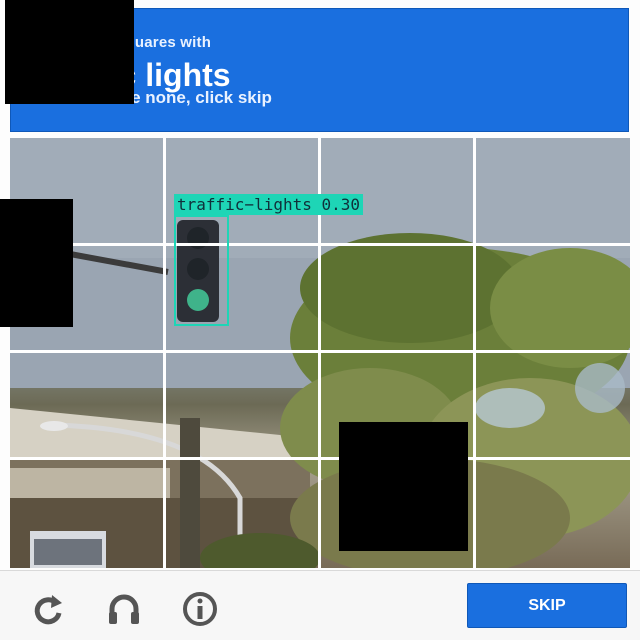 Image resolution: width=640 pixels, height=640 pixels. I want to click on skip-button: SKIP, so click(547, 605).